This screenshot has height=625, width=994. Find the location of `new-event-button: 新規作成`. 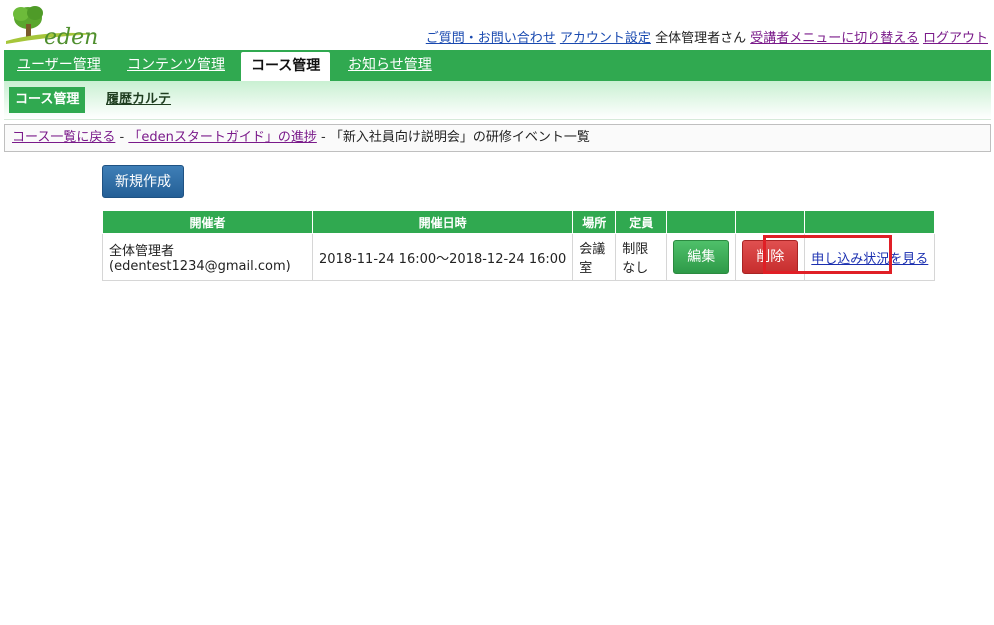

new-event-button: 新規作成 is located at coordinates (143, 181).